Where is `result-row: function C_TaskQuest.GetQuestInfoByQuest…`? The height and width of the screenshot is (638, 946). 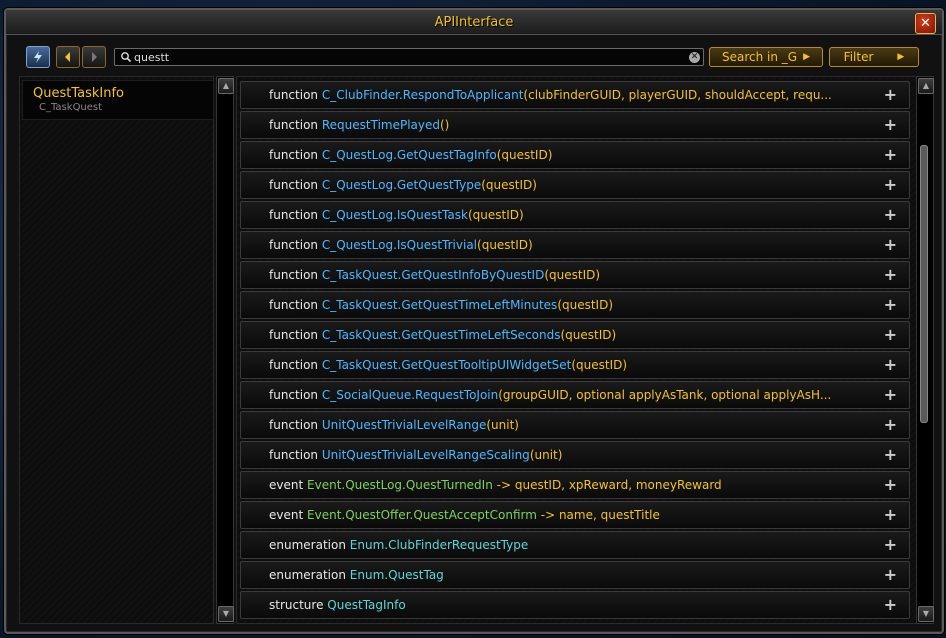
result-row: function C_TaskQuest.GetQuestInfoByQuest… is located at coordinates (575, 275).